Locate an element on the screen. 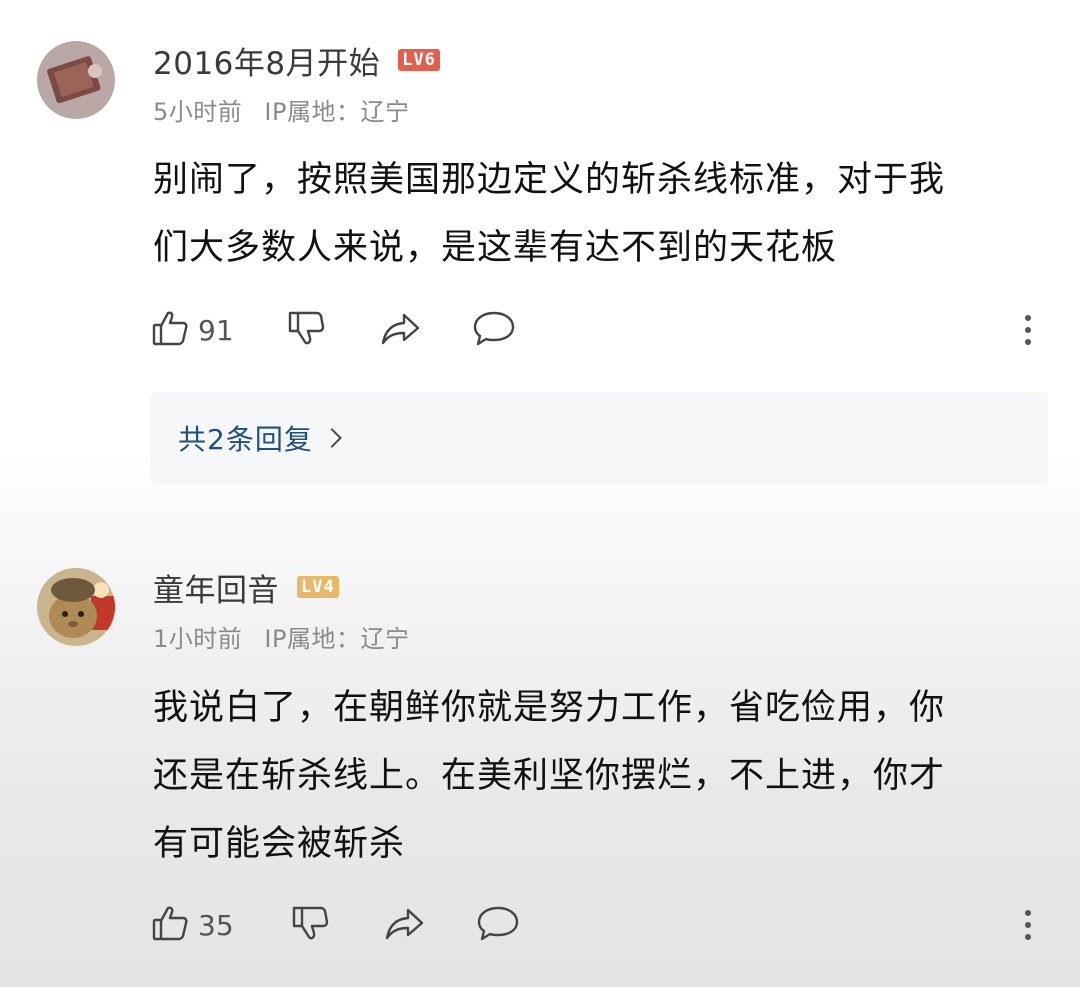  level-badge: LV6 is located at coordinates (419, 60).